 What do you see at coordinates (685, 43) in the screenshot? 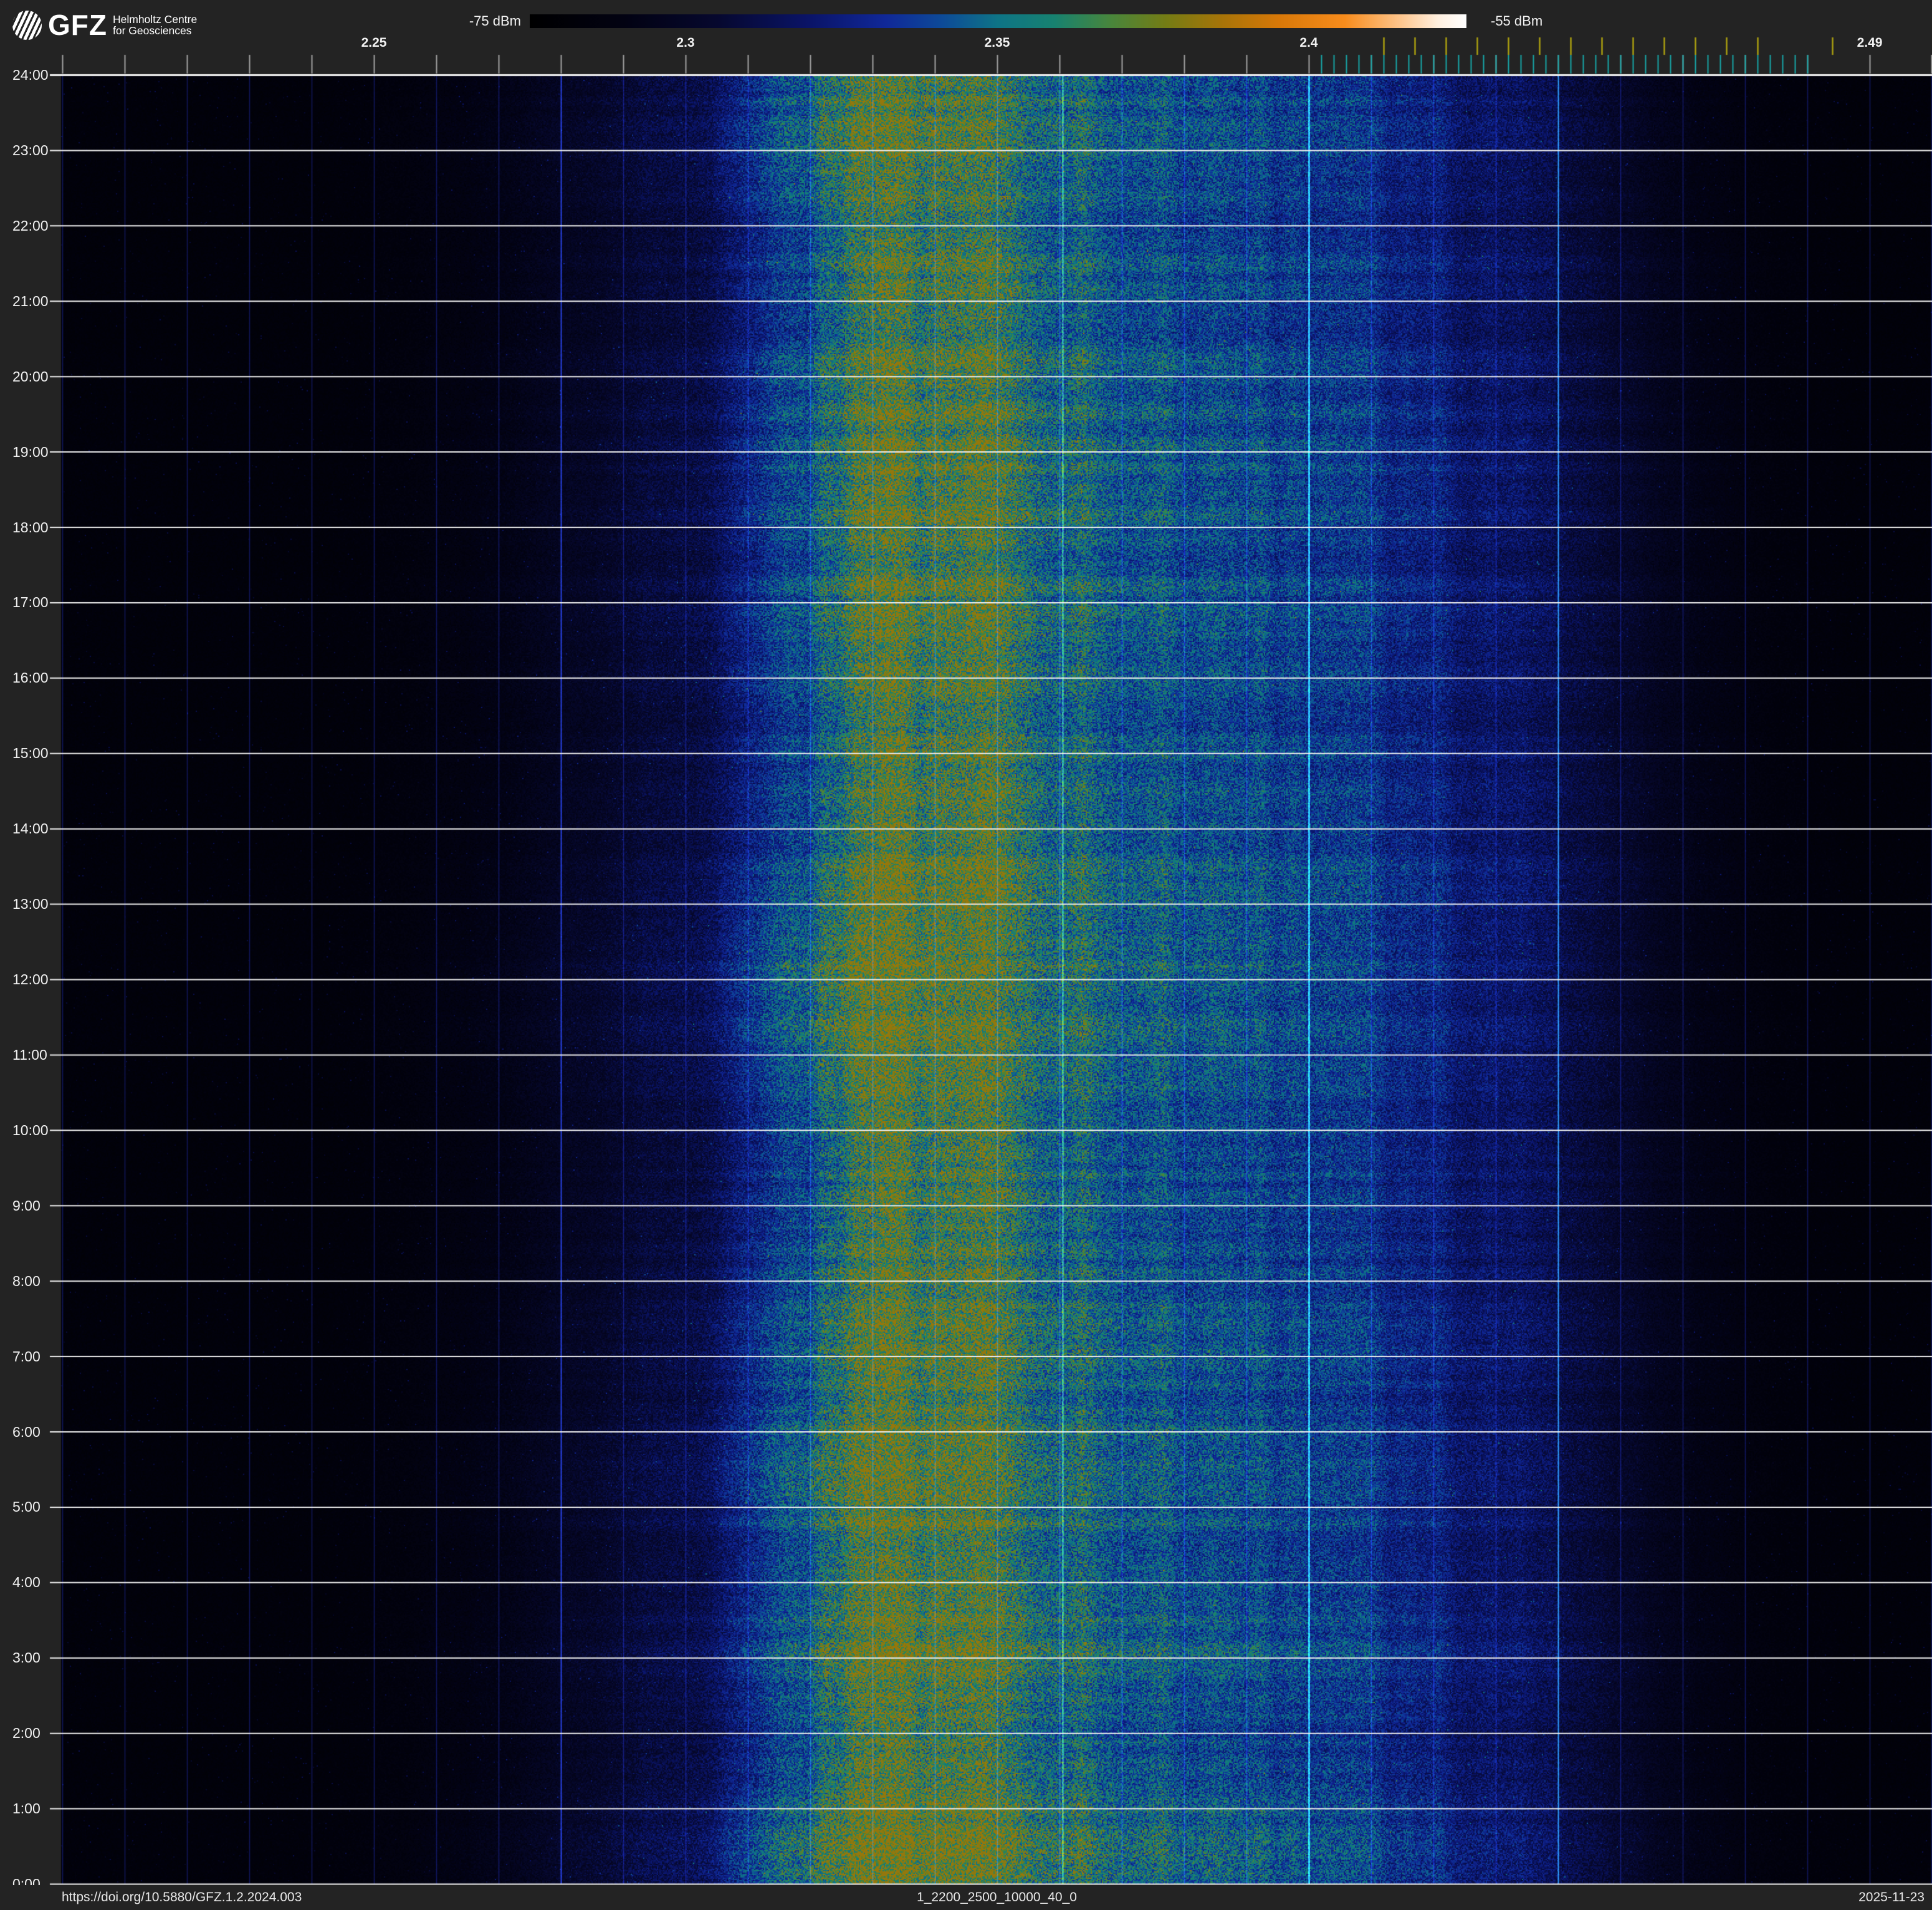
I see `freq-axis-label: 2.3` at bounding box center [685, 43].